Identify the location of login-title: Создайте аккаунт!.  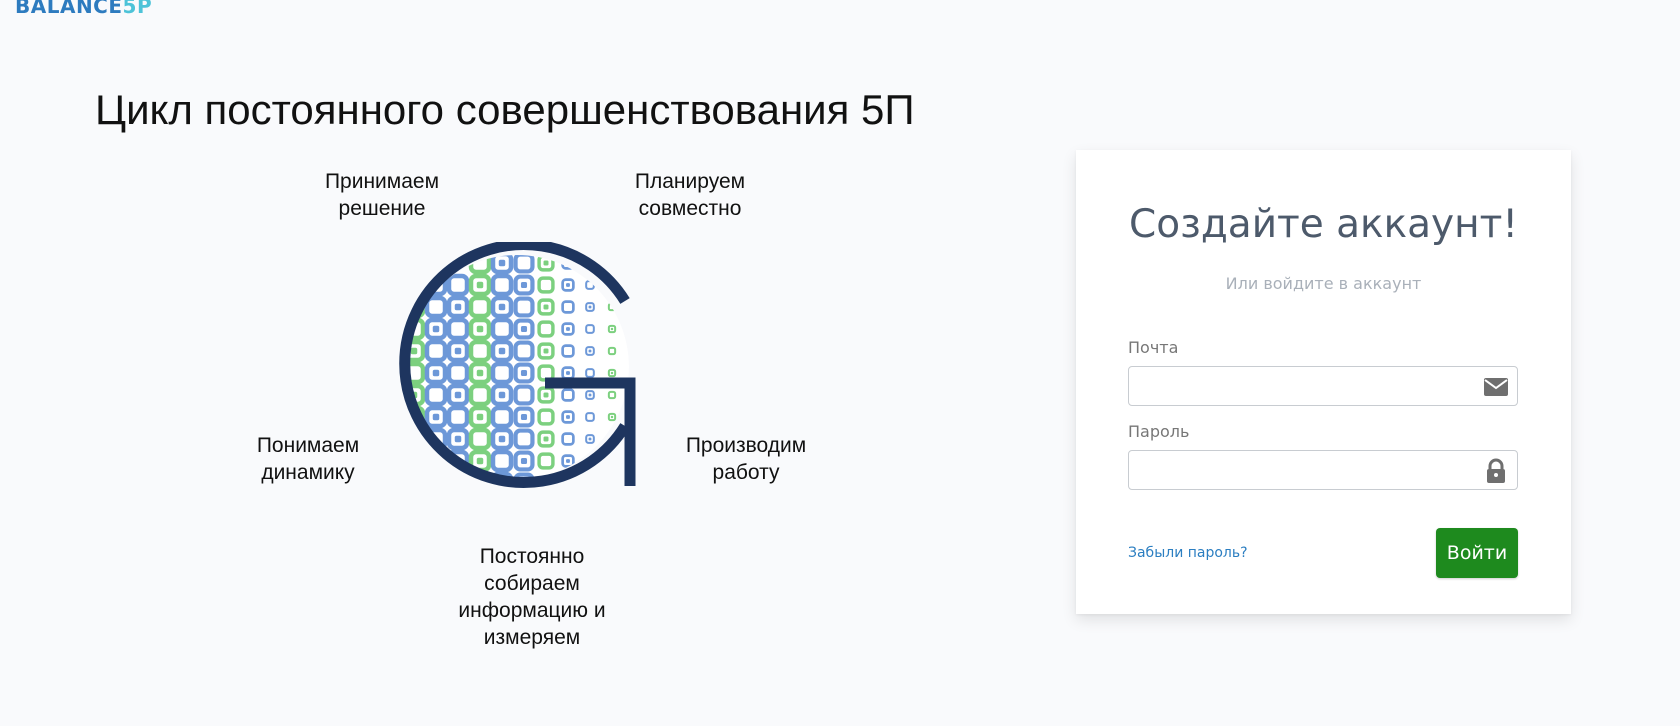
(1323, 224).